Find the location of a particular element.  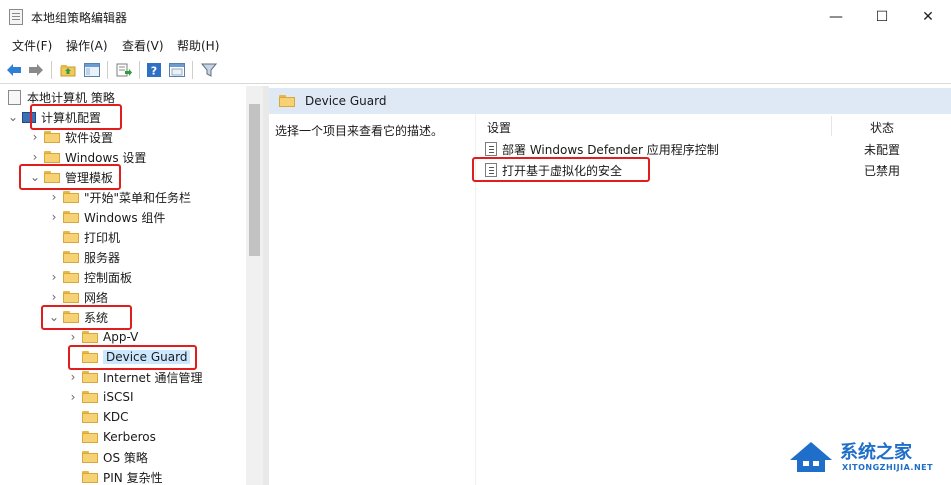

tree-item-label: 本地计算机 策略 is located at coordinates (71, 97).